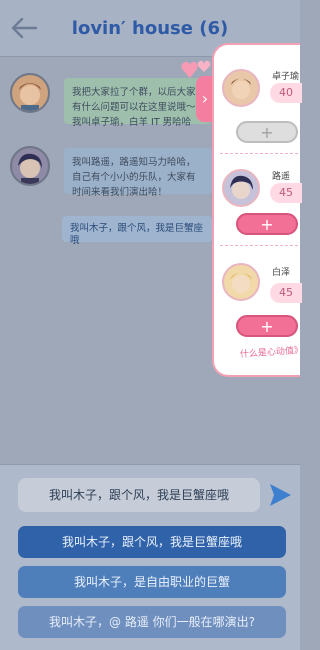 The height and width of the screenshot is (650, 320). I want to click on message-bubble: 我叫路遥，路遥知马力哈哈，自己有个小小的乐队，大家有时间来看我们演出哈！, so click(138, 173).